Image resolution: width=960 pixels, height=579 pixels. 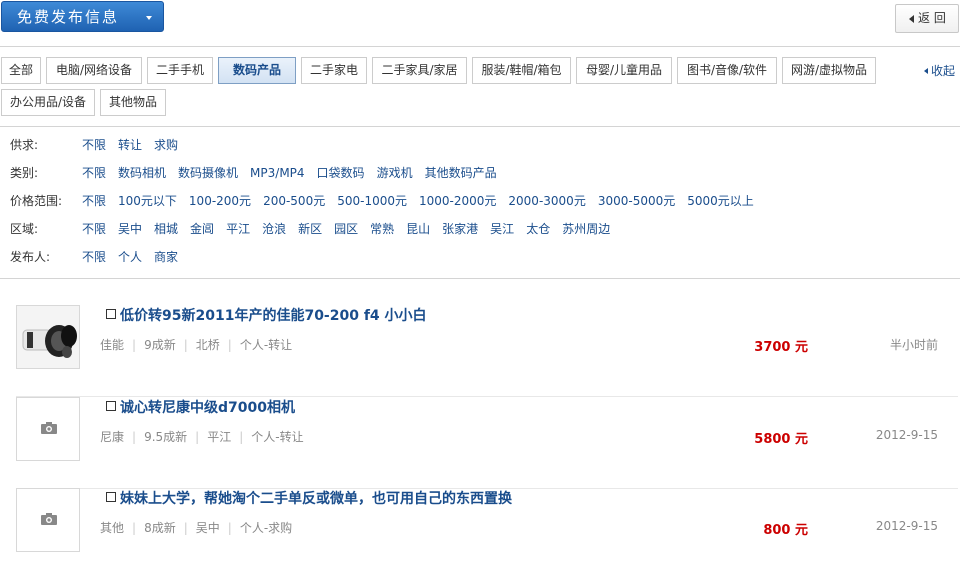 I want to click on listing-meta: 佳能 | 9成新 | 北桥 | 个人-转让, so click(x=196, y=345).